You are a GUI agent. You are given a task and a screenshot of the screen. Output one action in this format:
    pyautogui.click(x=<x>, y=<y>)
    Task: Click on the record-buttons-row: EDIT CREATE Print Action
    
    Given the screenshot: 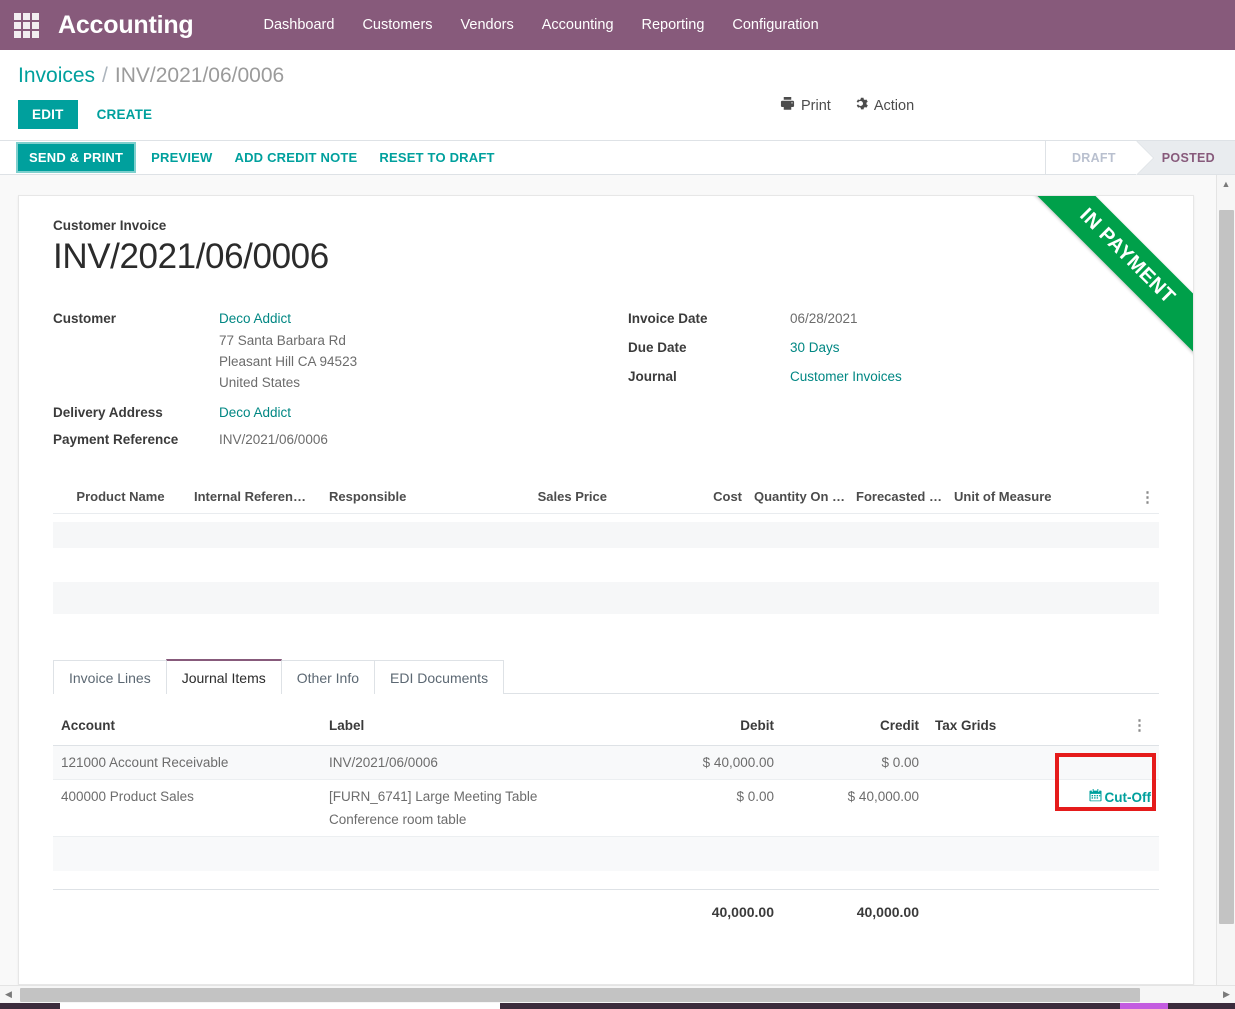 What is the action you would take?
    pyautogui.click(x=617, y=114)
    